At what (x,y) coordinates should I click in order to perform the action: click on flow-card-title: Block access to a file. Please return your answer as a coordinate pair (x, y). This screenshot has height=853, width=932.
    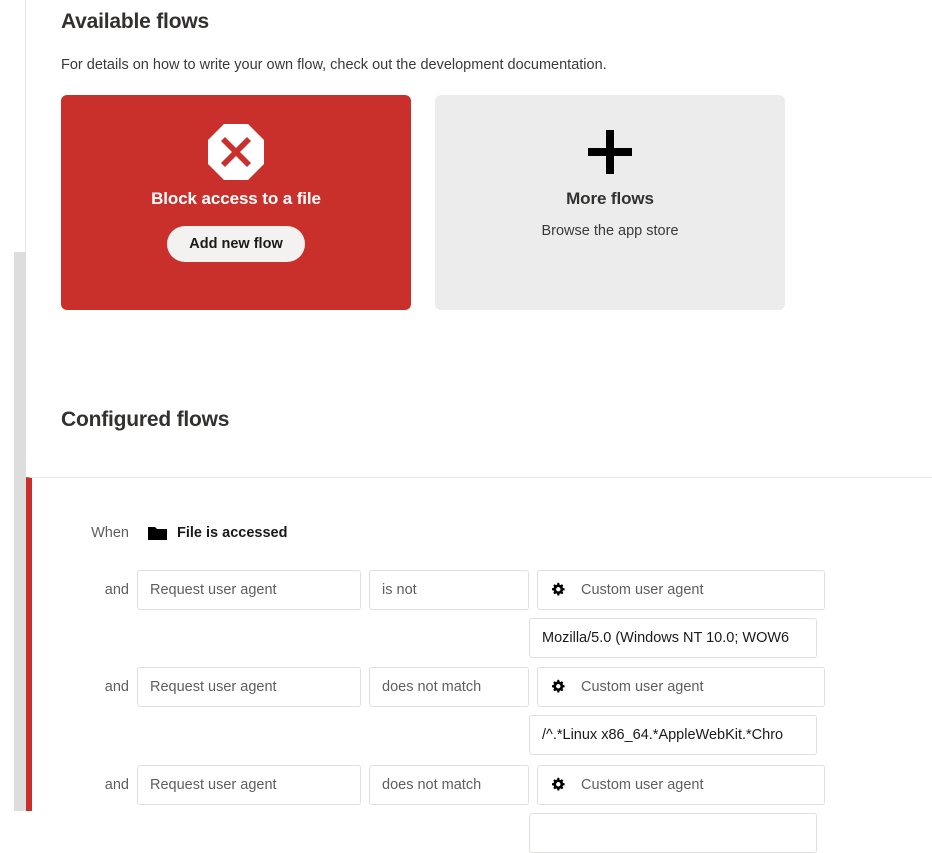
    Looking at the image, I should click on (236, 198).